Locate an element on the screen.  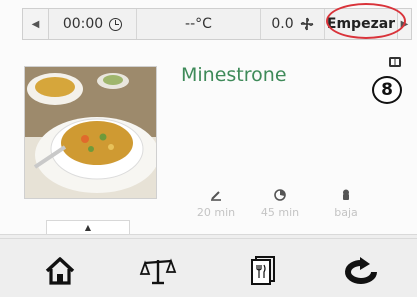
total-time-value: 45 min is located at coordinates (280, 212).